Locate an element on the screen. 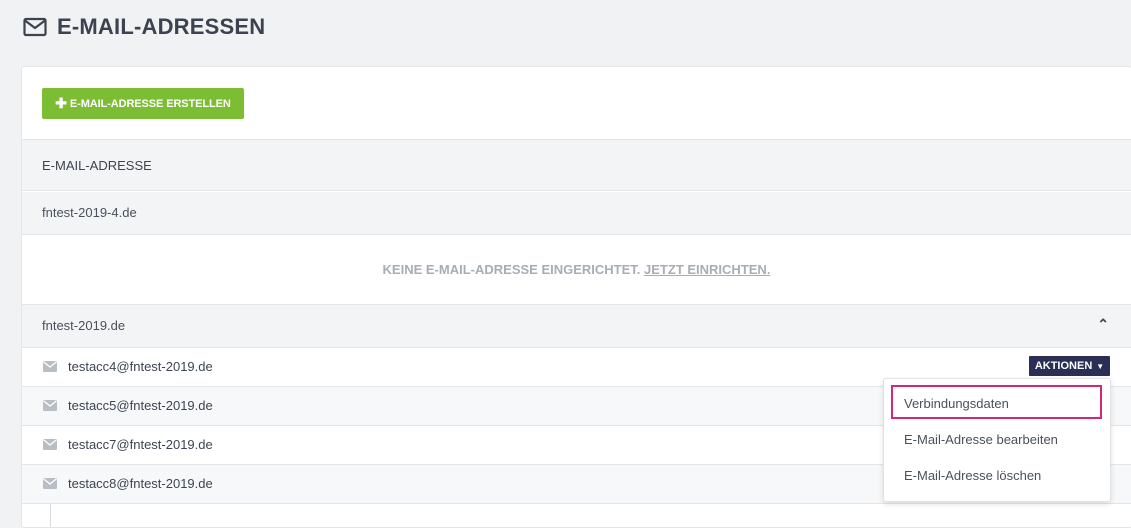  menu-item-connection-details: Verbindungsdaten is located at coordinates (956, 403).